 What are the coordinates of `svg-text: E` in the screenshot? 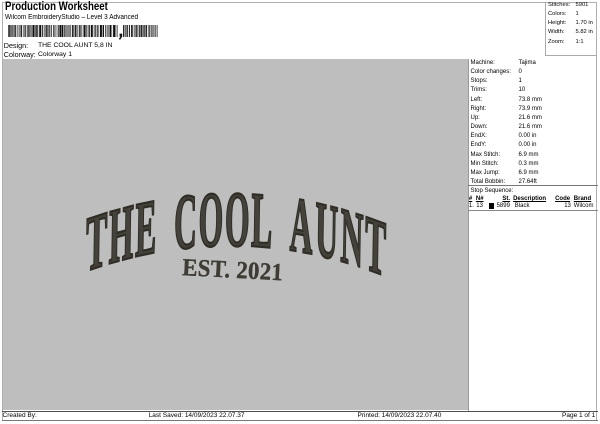 It's located at (146, 228).